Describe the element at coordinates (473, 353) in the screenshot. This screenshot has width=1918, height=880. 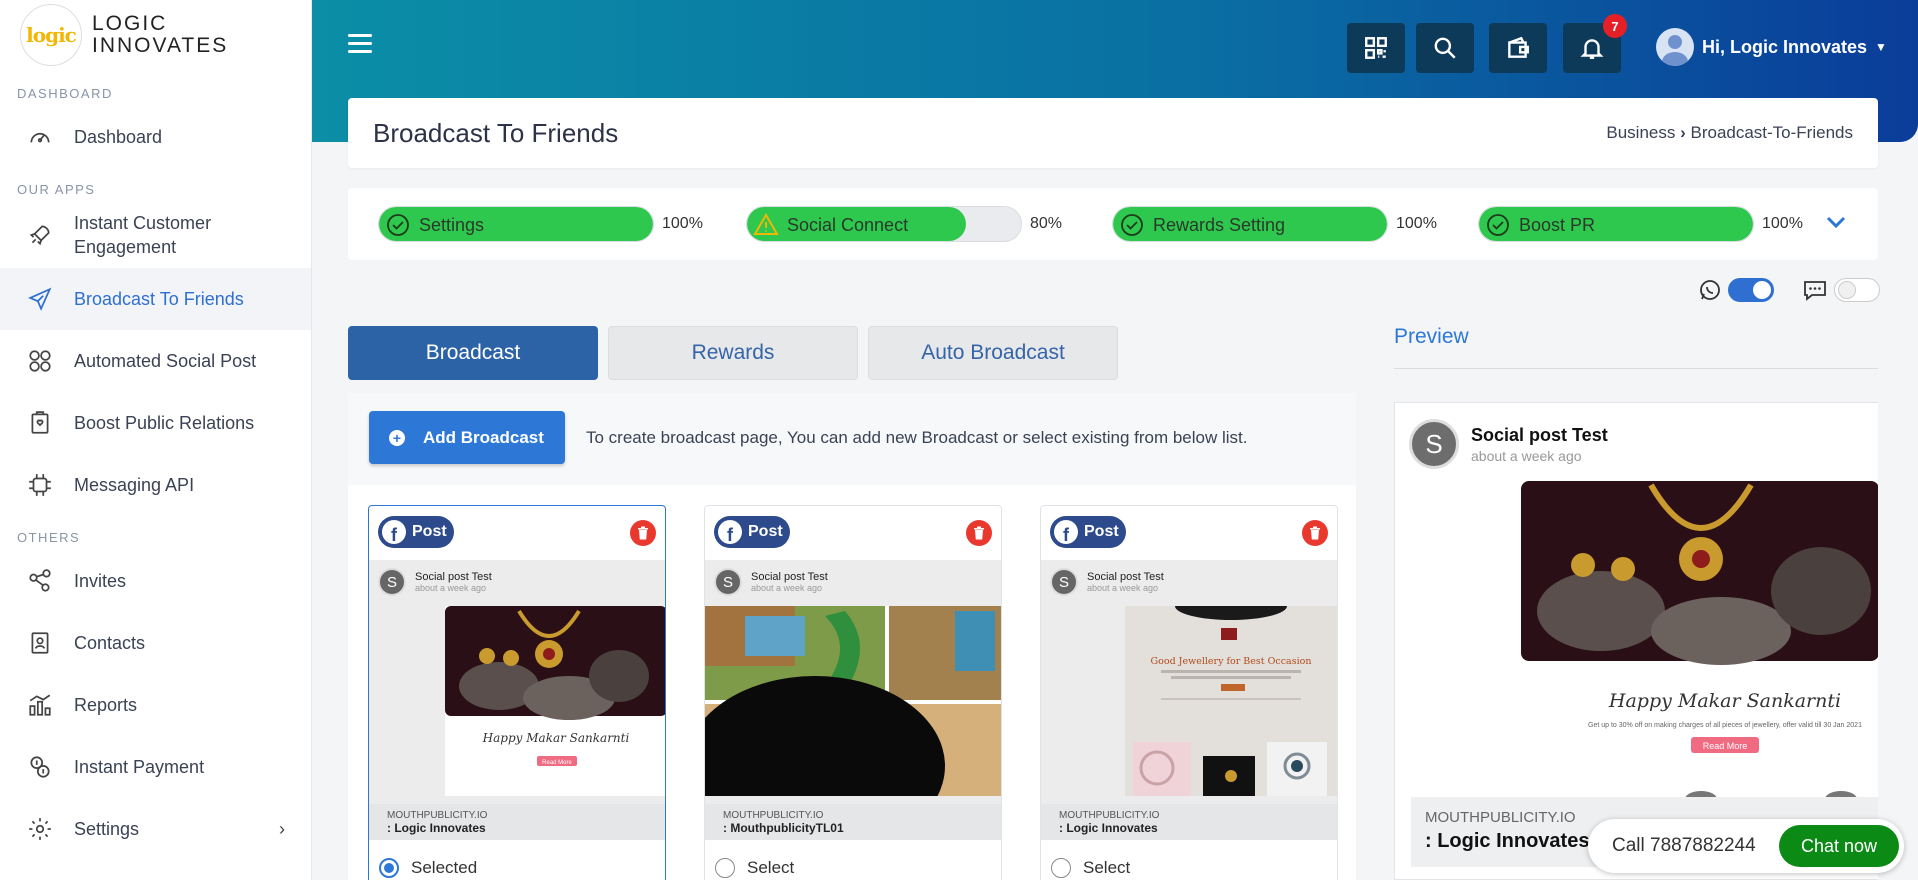
I see `tab-broadcast: Broadcast` at that location.